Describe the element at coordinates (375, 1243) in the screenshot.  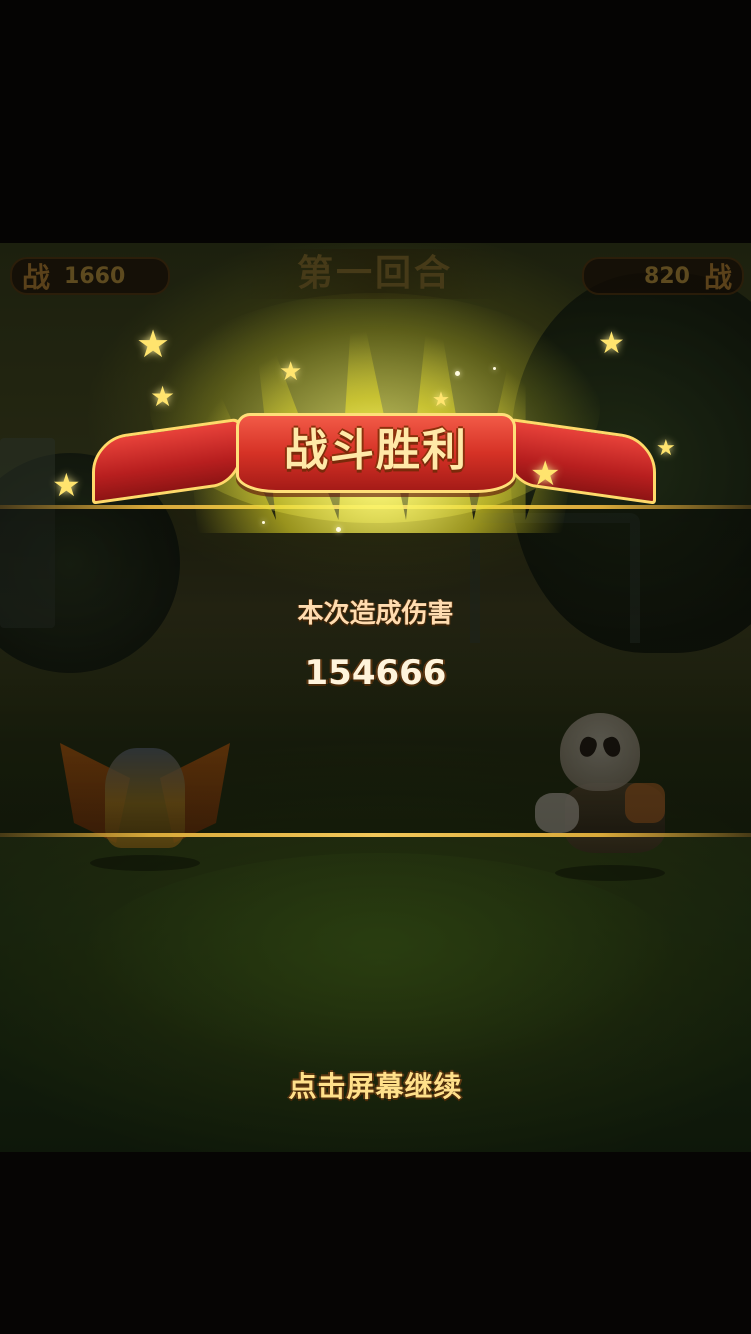
I see `letterbox-bottom` at that location.